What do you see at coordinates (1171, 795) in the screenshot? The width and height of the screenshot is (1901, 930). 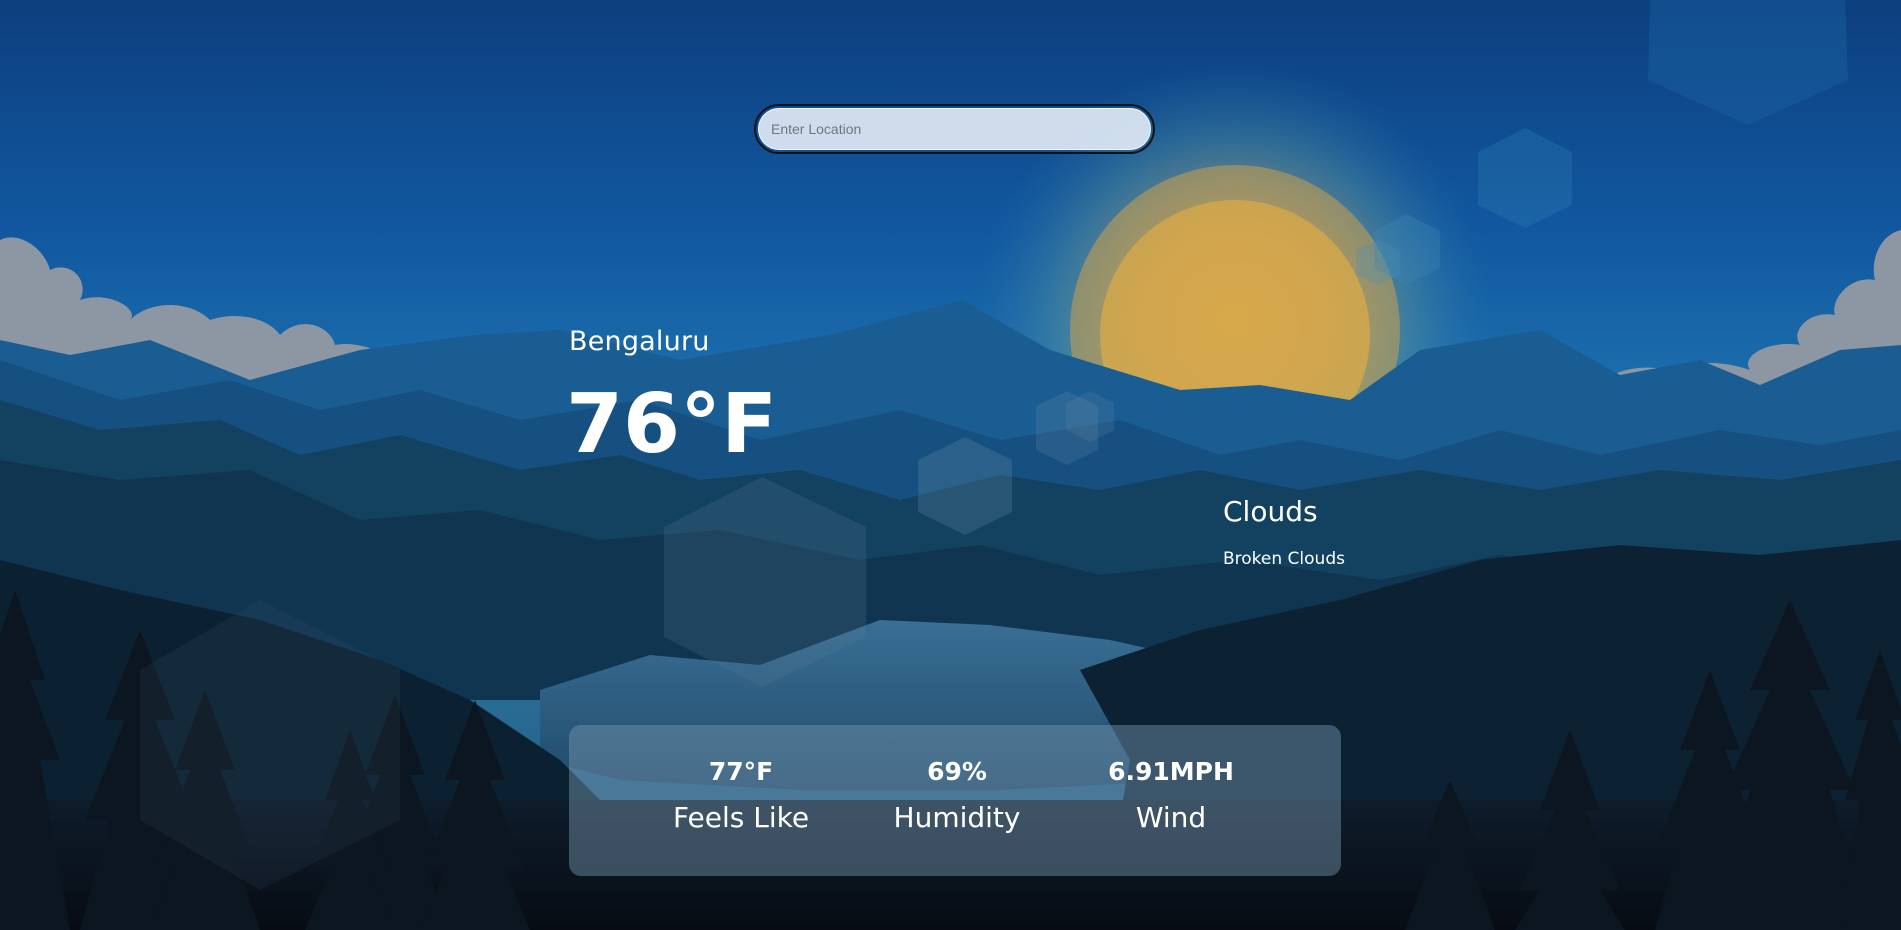 I see `wind-stat: 6.91MPH Wind` at bounding box center [1171, 795].